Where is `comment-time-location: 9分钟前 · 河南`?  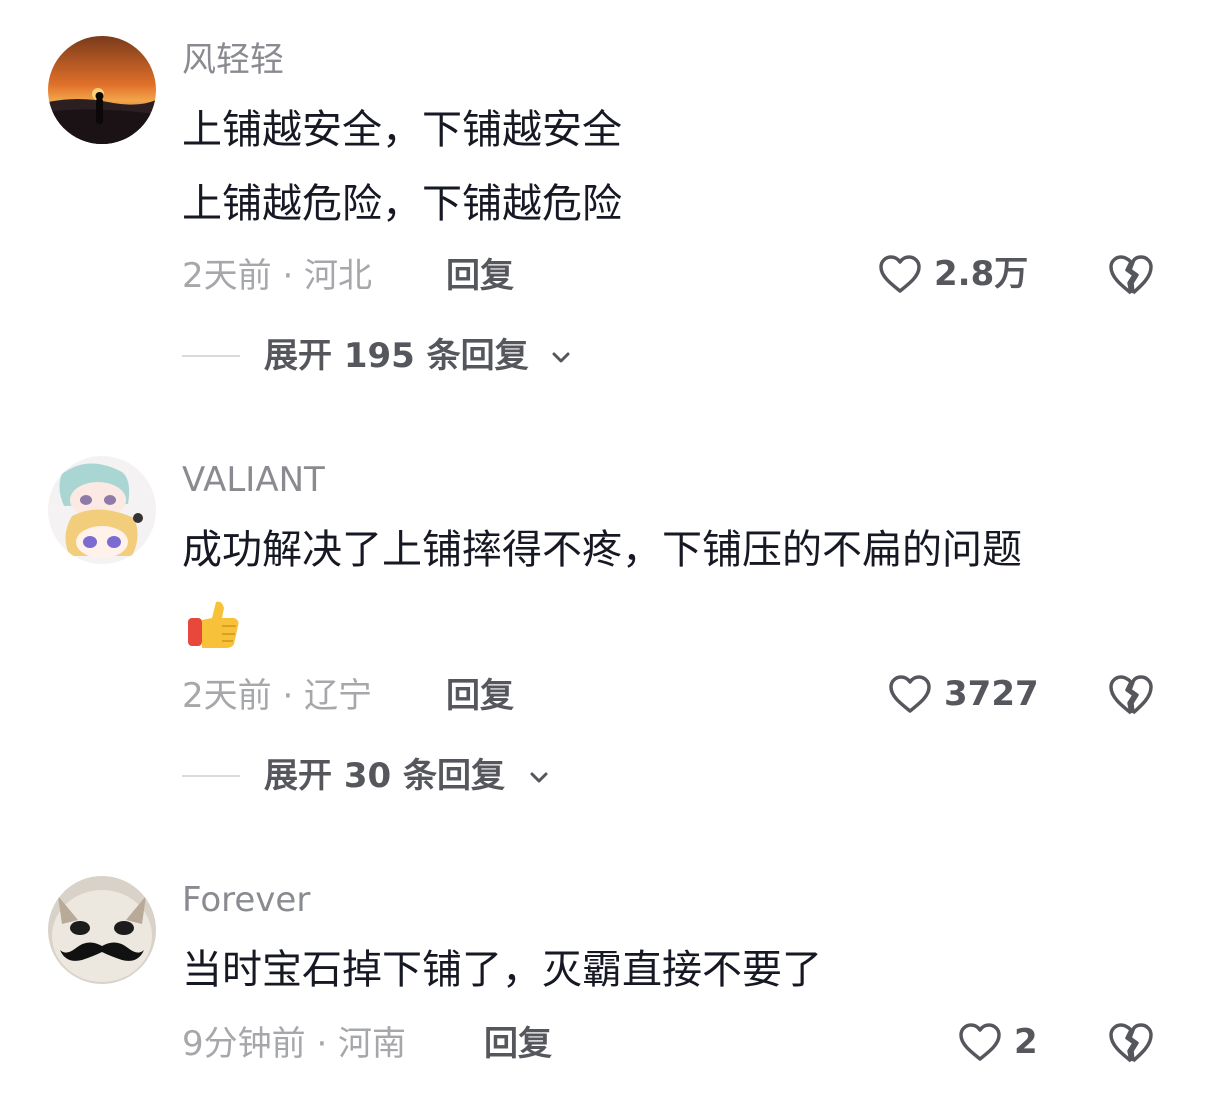
comment-time-location: 9分钟前 · 河南 is located at coordinates (294, 1044).